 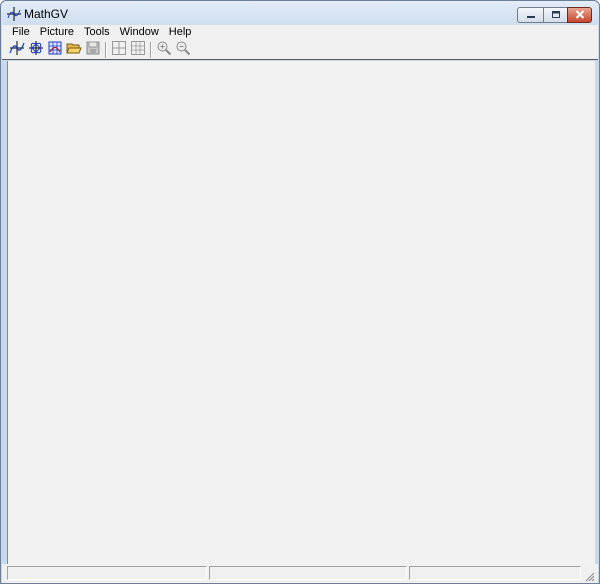 I want to click on window-title: MathGV, so click(x=46, y=14).